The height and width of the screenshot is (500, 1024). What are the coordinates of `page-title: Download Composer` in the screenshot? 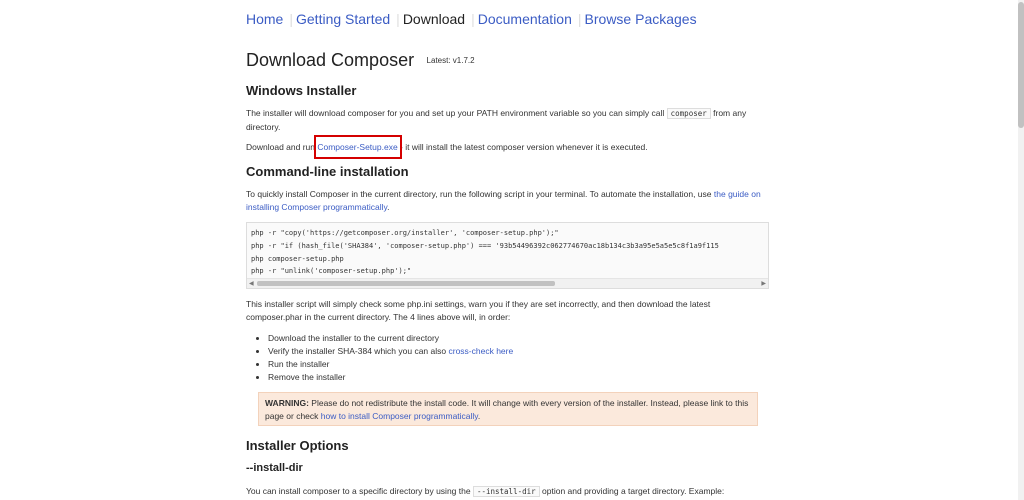 It's located at (330, 60).